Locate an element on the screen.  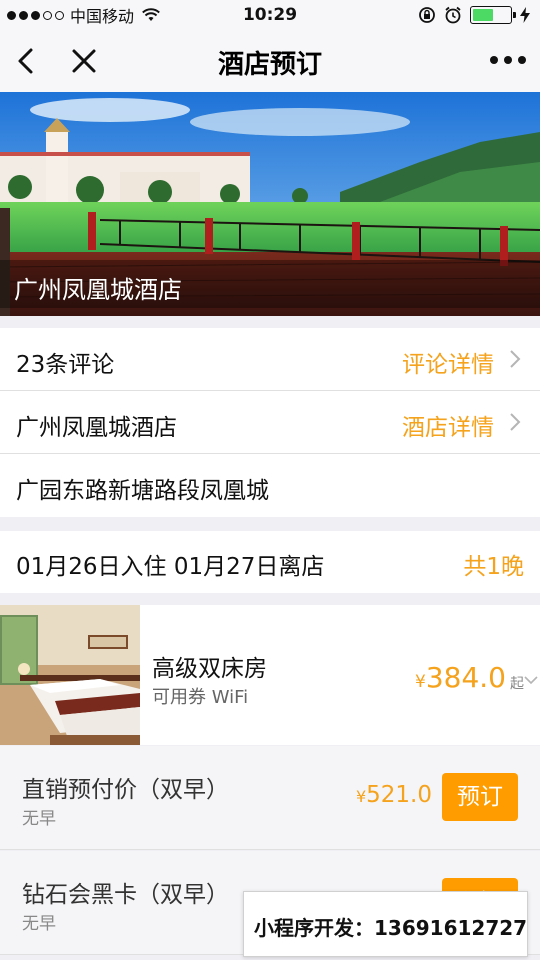
hotel-row: 广州凤凰城酒店 酒店详情 is located at coordinates (270, 422).